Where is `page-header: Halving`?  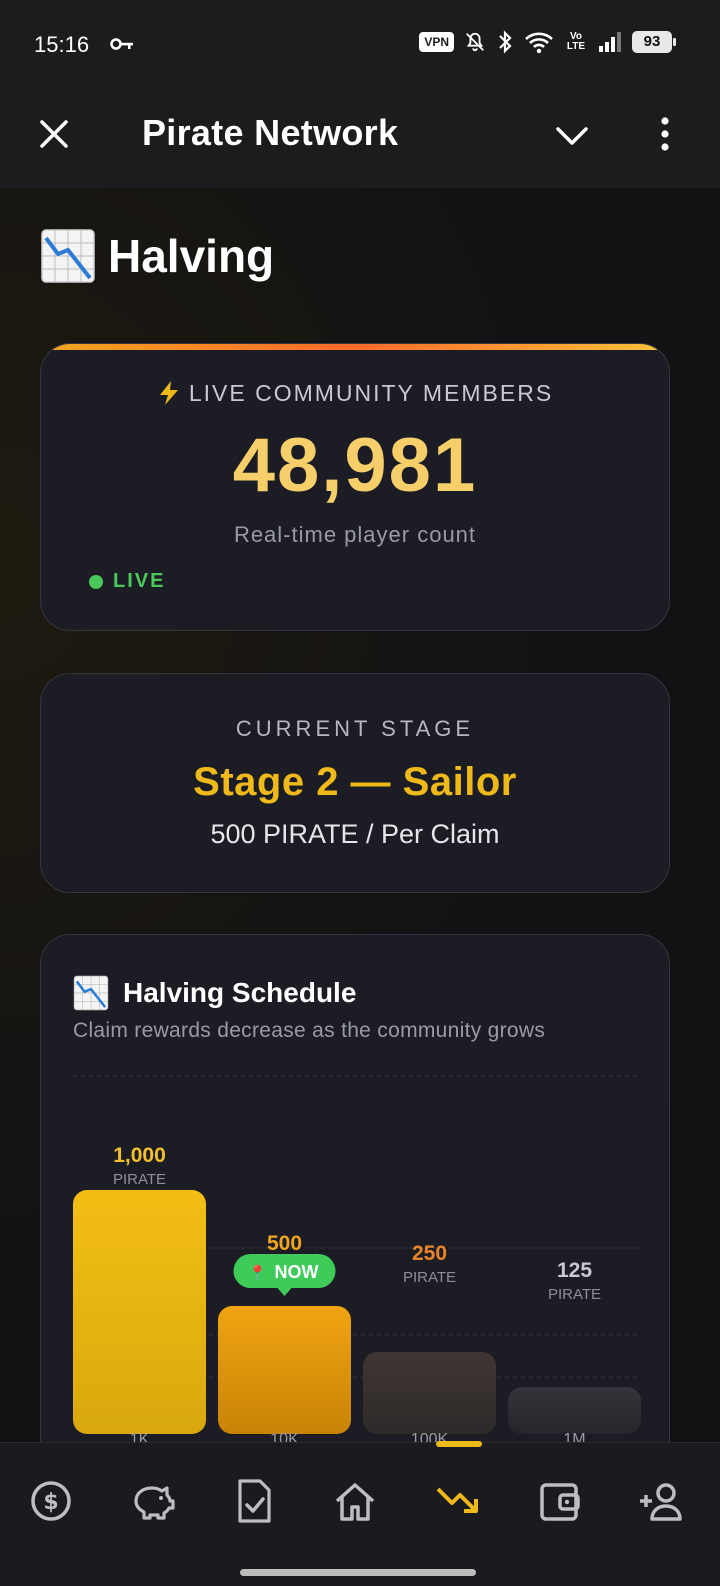 page-header: Halving is located at coordinates (157, 256).